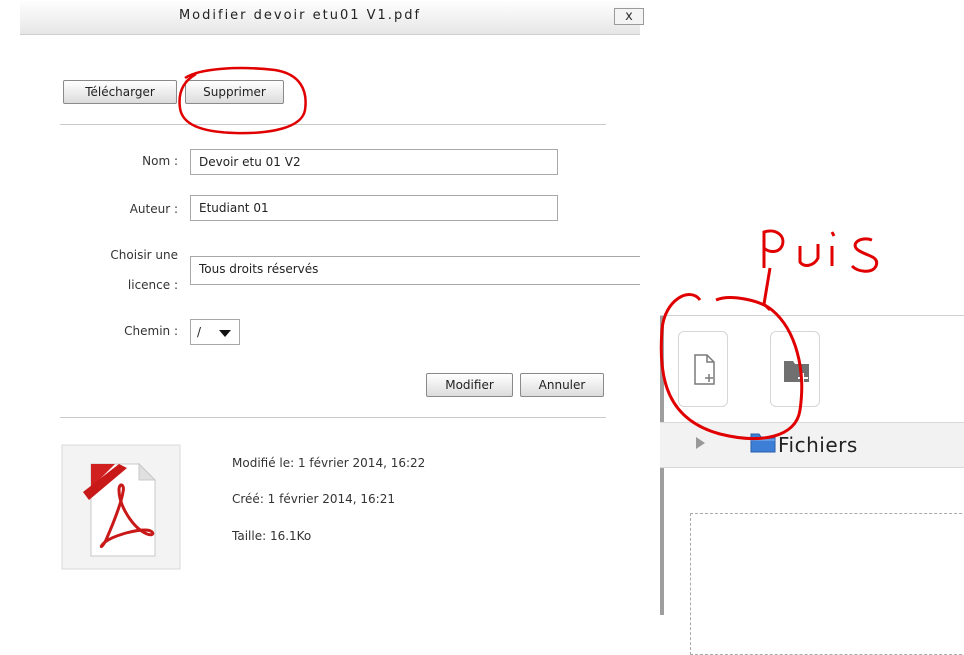 The width and height of the screenshot is (964, 655). I want to click on annotation-circle-delete, so click(242, 100).